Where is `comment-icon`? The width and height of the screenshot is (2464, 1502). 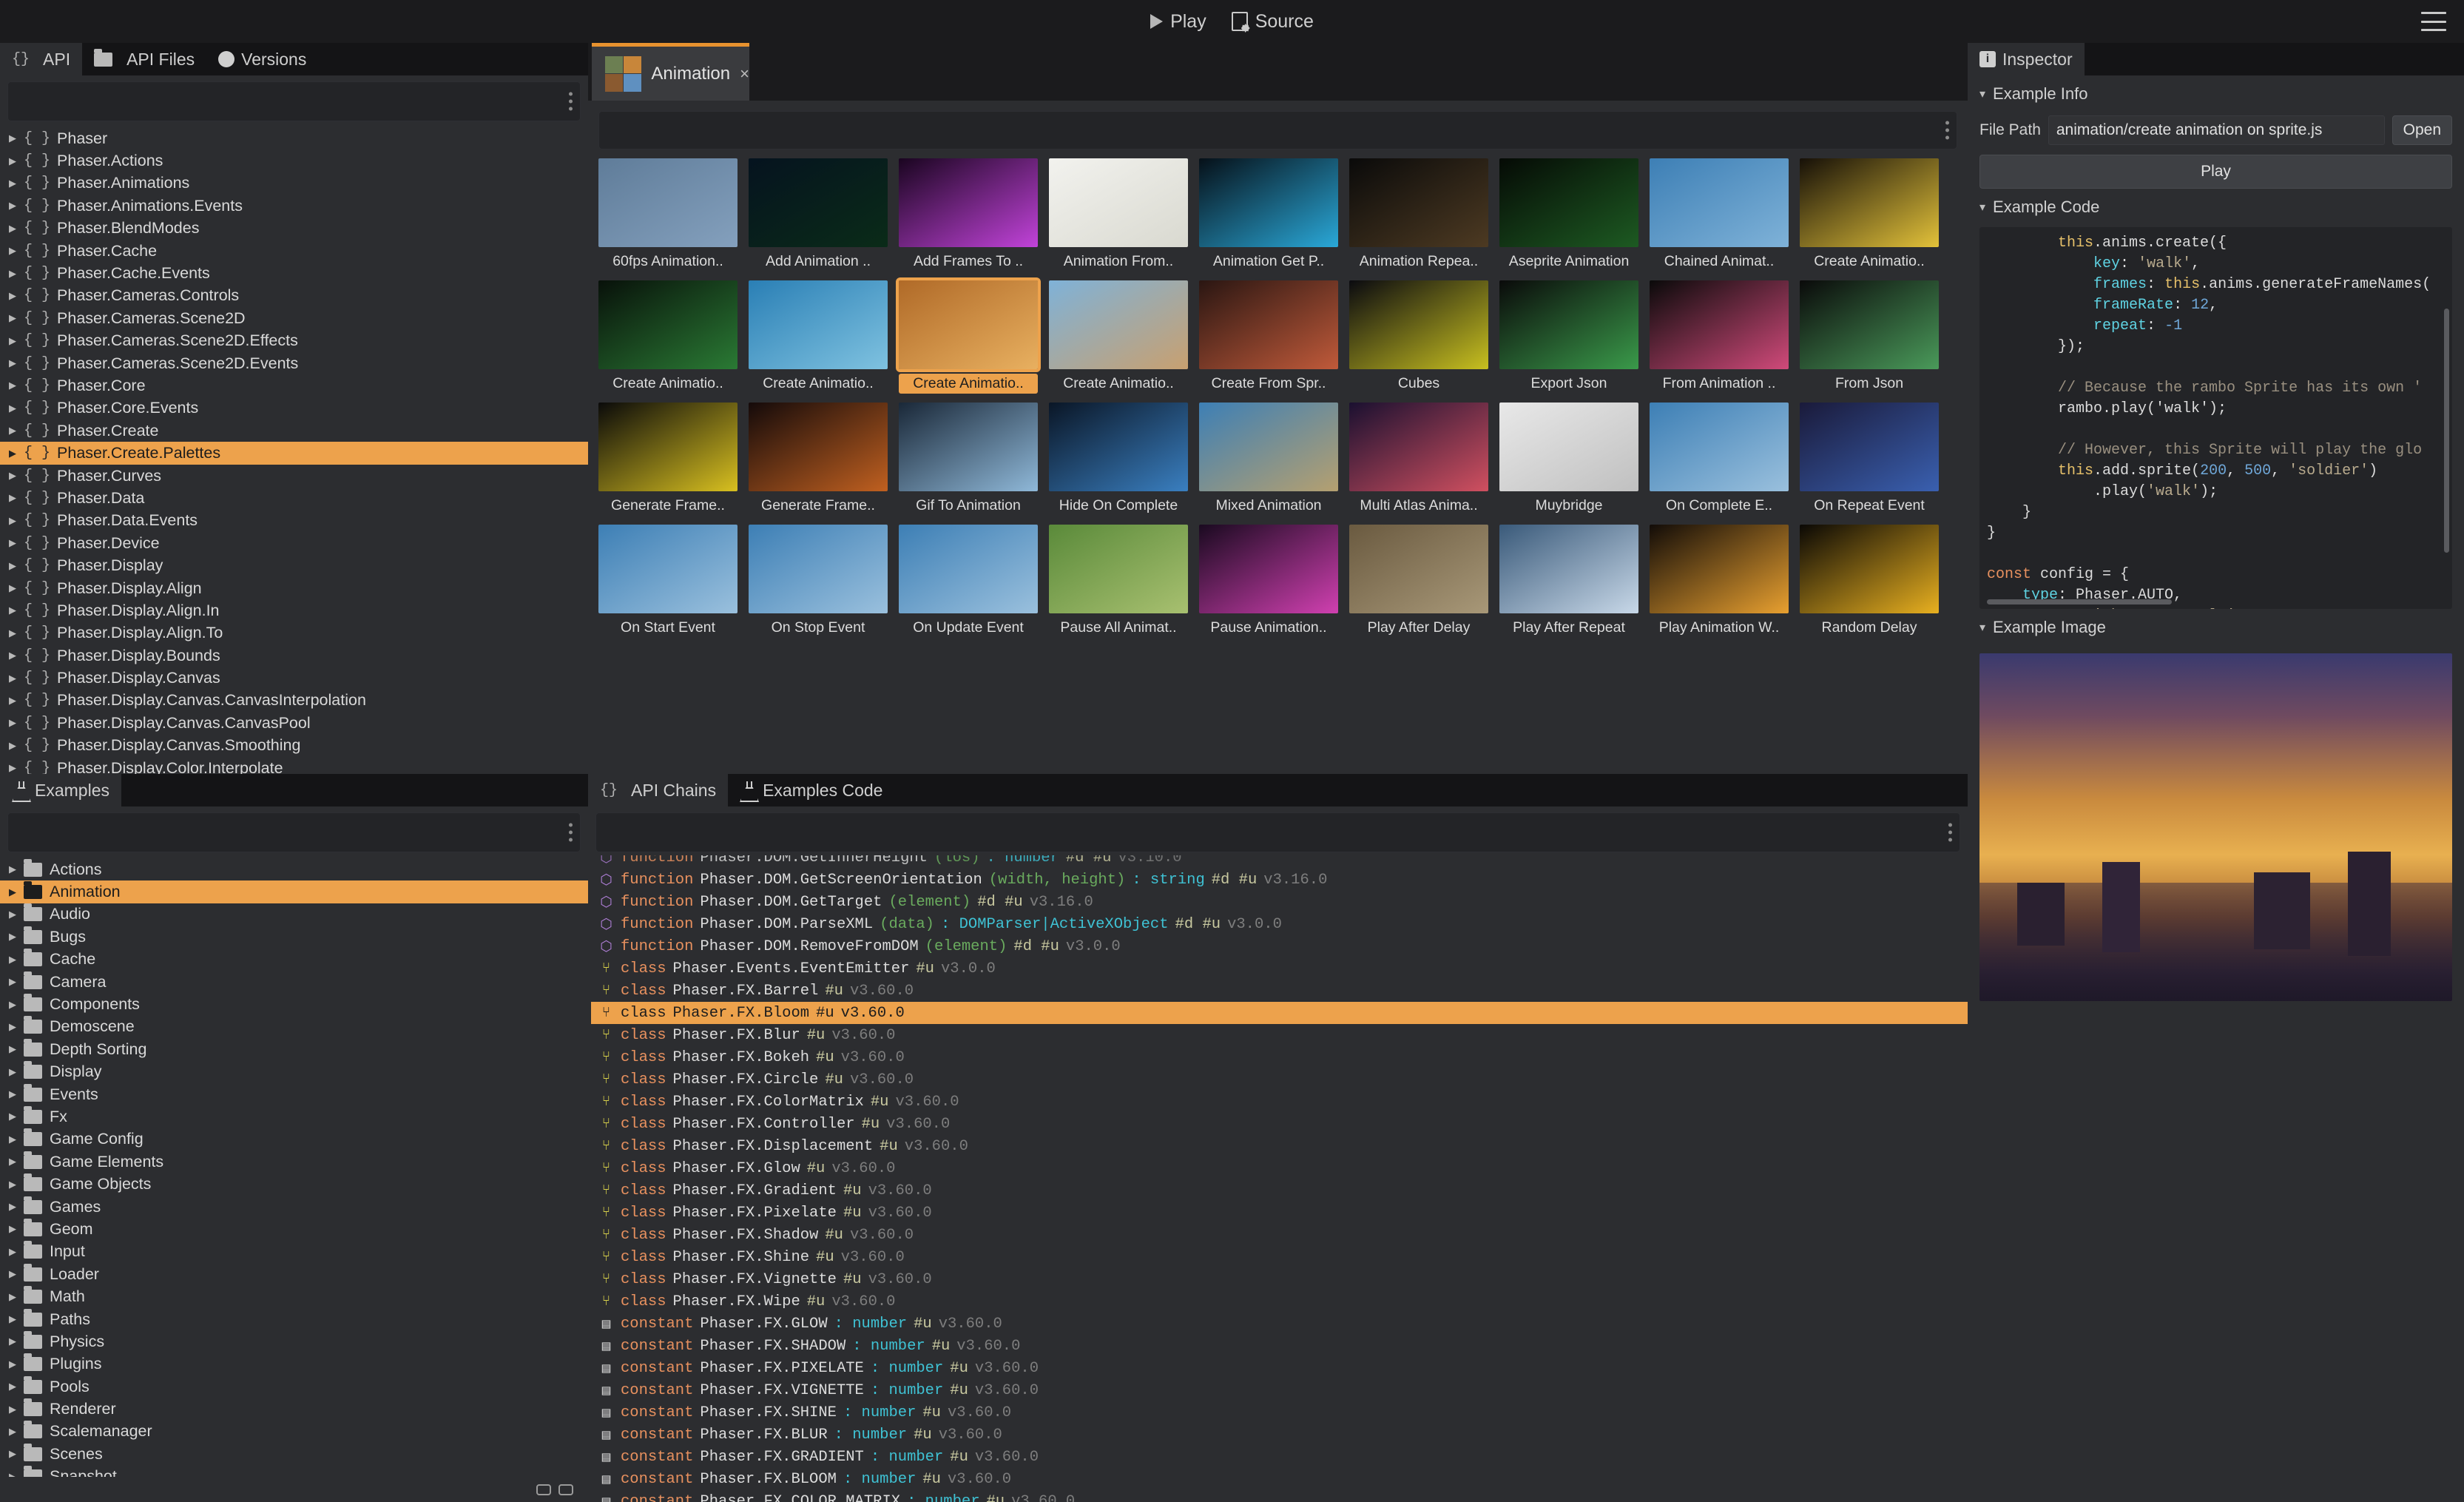 comment-icon is located at coordinates (544, 1489).